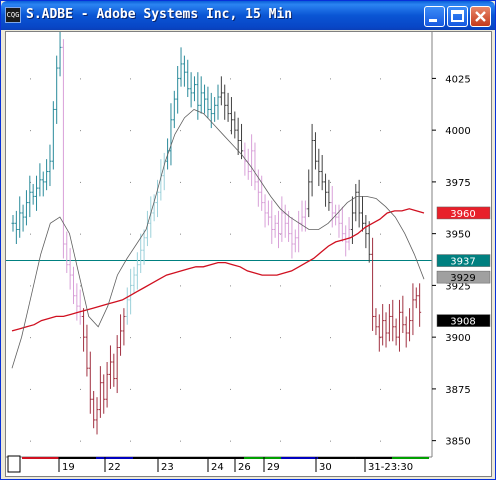 This screenshot has height=480, width=496. Describe the element at coordinates (244, 467) in the screenshot. I see `x-tick-label: 26` at that location.